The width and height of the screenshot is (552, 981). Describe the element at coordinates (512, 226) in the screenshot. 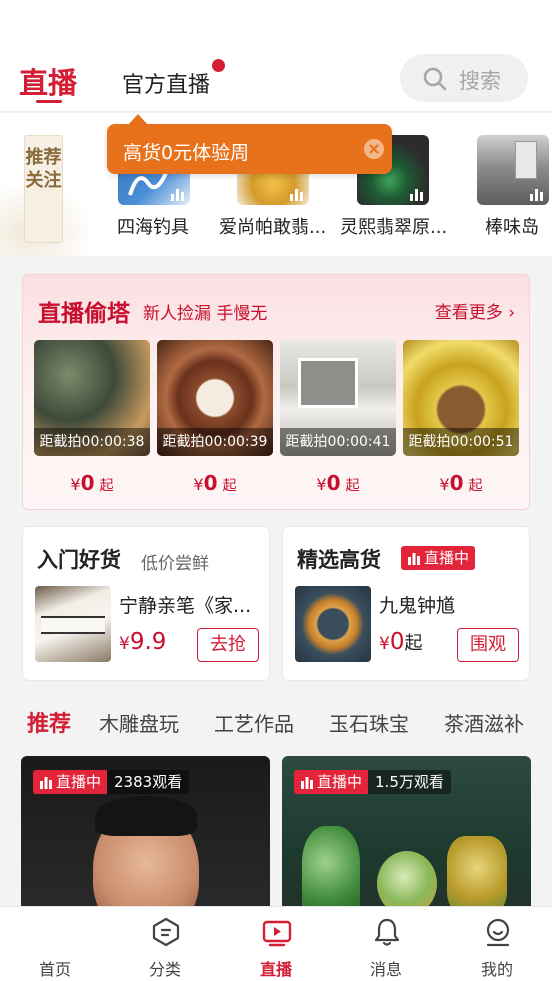

I see `follow-name: 棒味岛` at that location.